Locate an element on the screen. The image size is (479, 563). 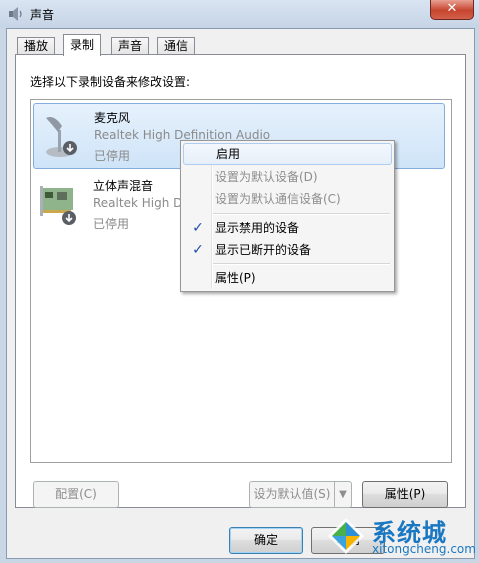
menu-item-show-disabled: ✓ 显示禁用的设备 is located at coordinates (287, 228).